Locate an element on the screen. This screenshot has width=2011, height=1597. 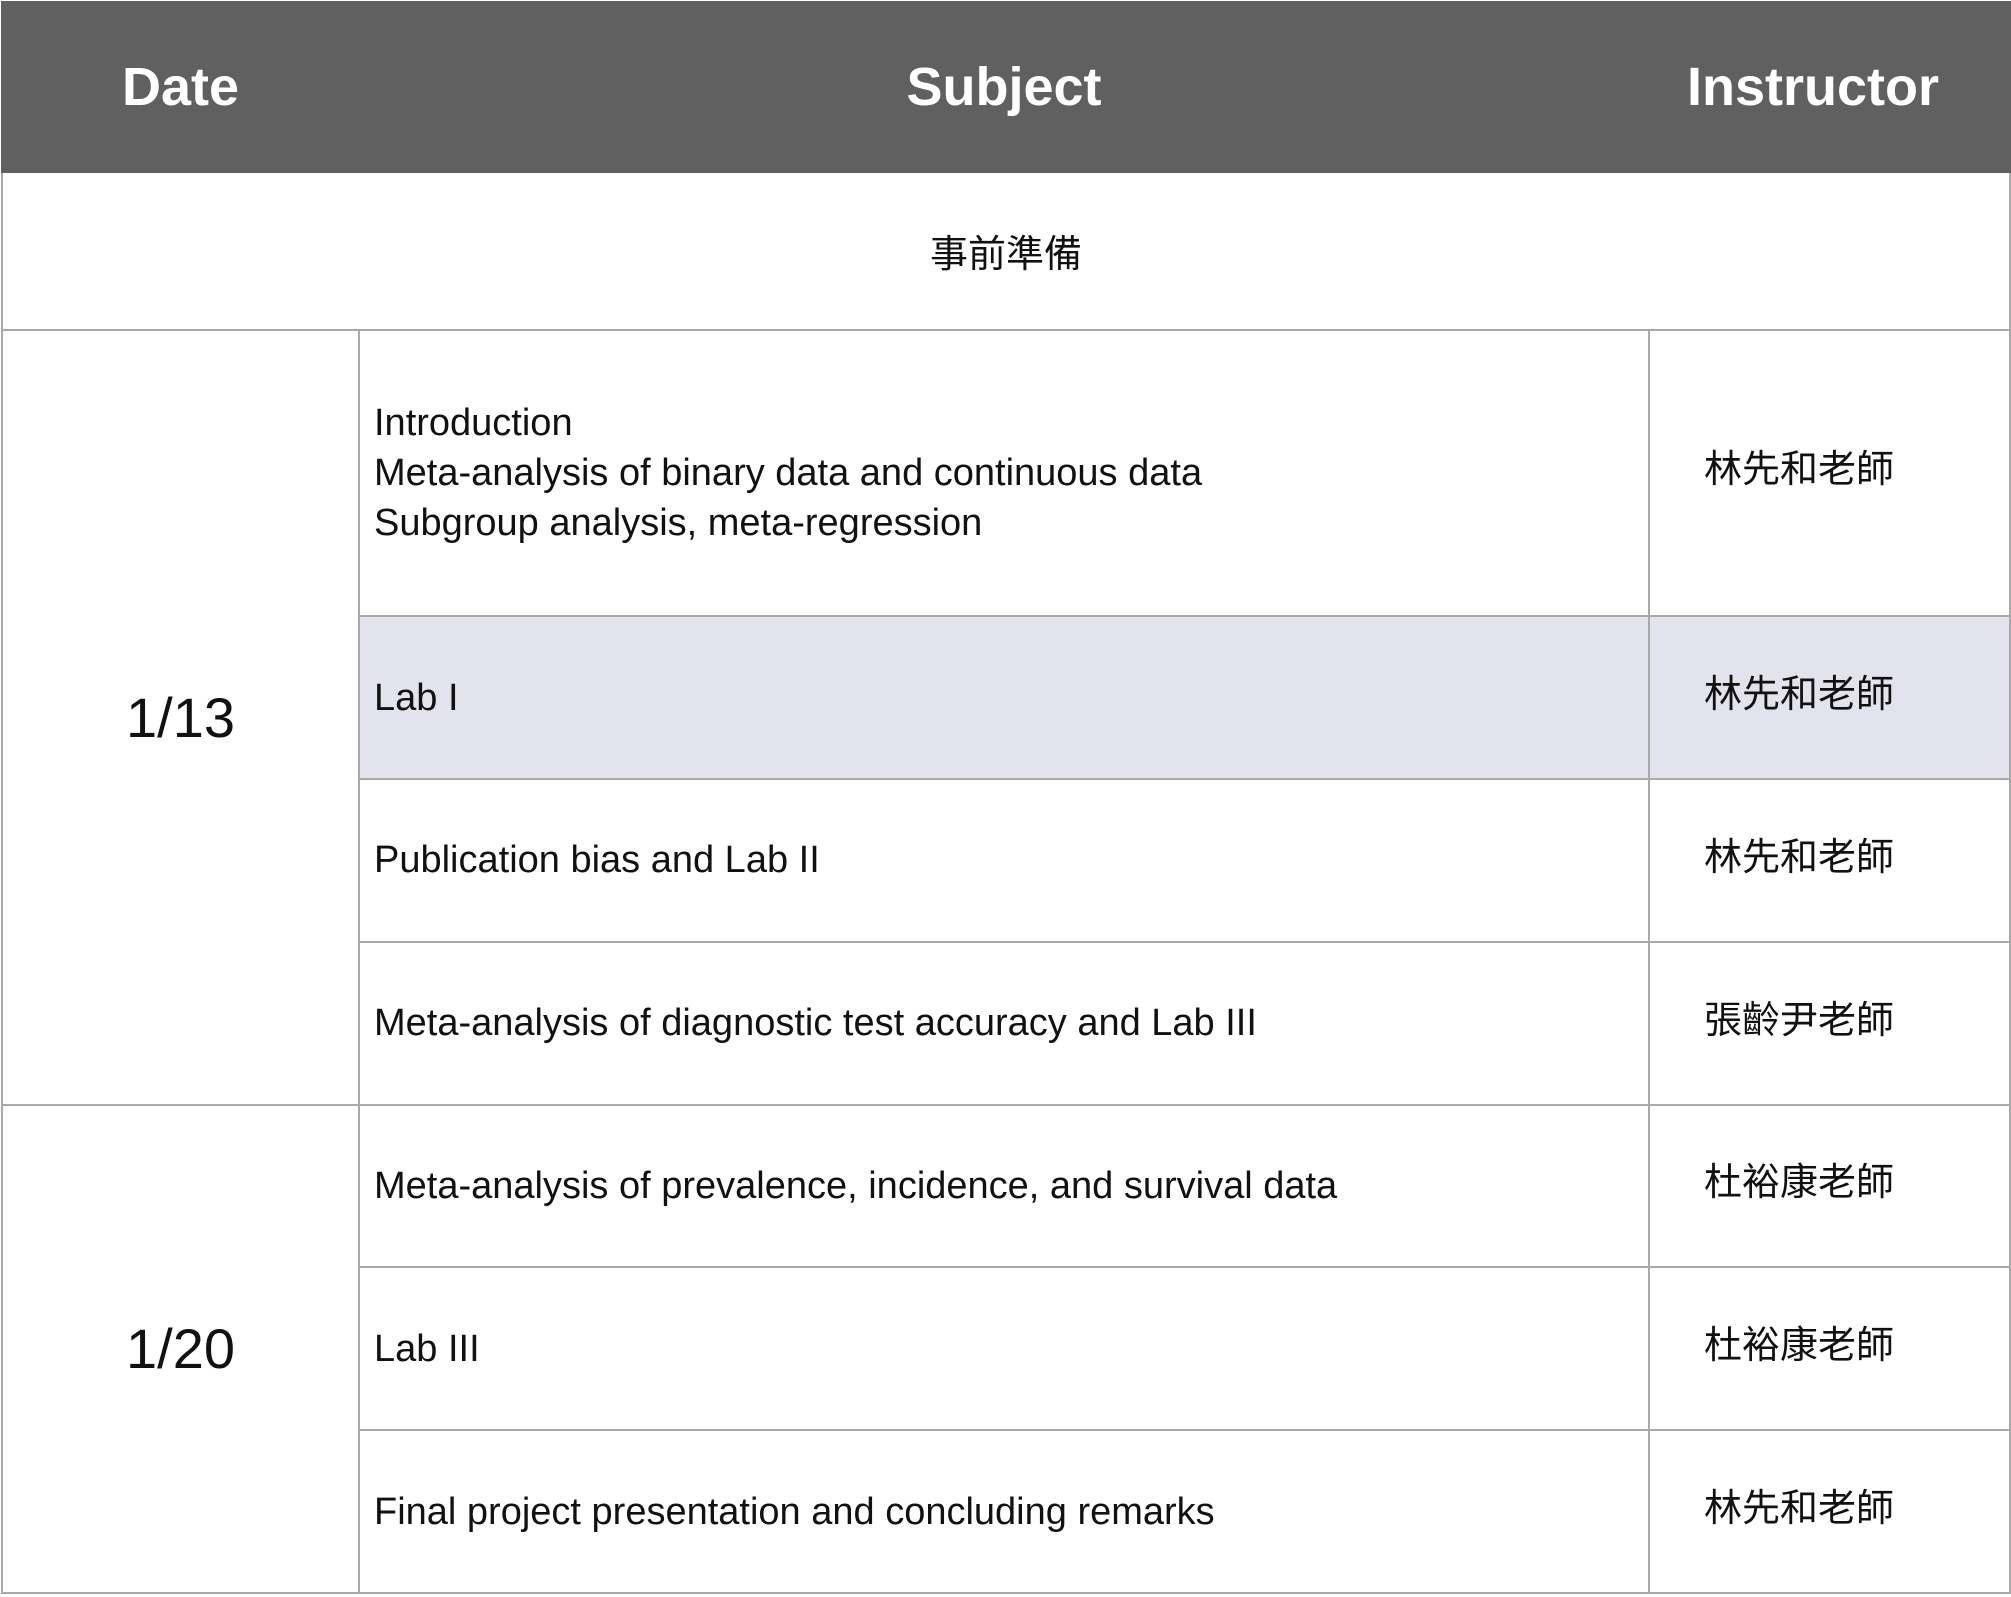
instructor-cell: 張齡尹老師 is located at coordinates (1829, 1023).